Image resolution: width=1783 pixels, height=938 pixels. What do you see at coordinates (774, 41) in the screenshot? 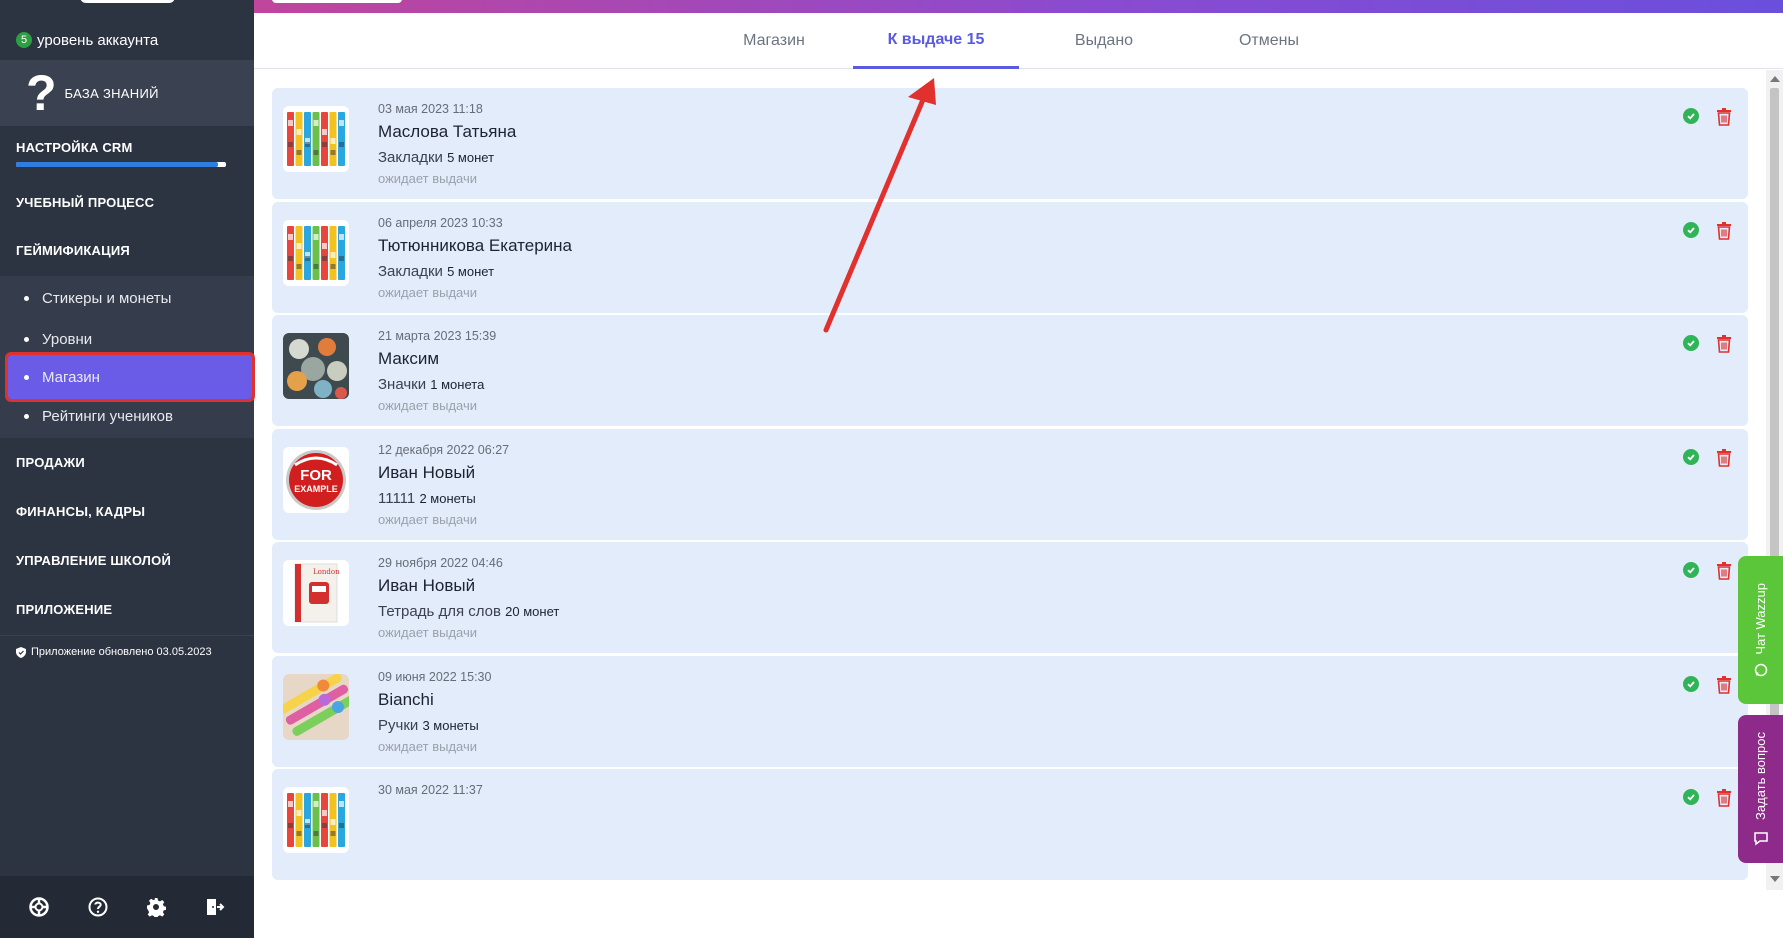
I see `tab-shop: Магазин` at bounding box center [774, 41].